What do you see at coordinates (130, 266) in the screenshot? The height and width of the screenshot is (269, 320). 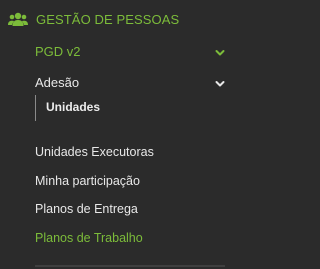 I see `divider` at bounding box center [130, 266].